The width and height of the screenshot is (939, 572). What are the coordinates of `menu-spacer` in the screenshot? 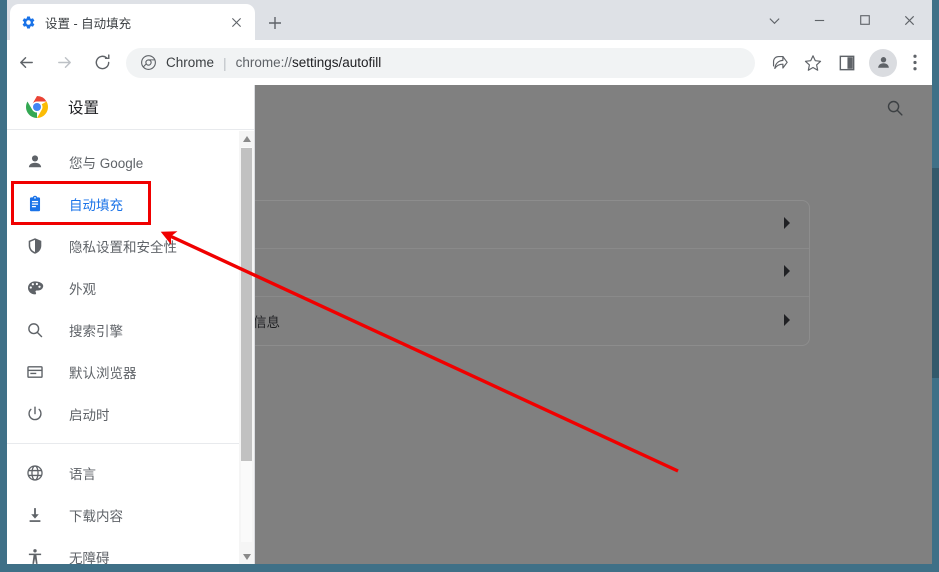 It's located at (120, 136).